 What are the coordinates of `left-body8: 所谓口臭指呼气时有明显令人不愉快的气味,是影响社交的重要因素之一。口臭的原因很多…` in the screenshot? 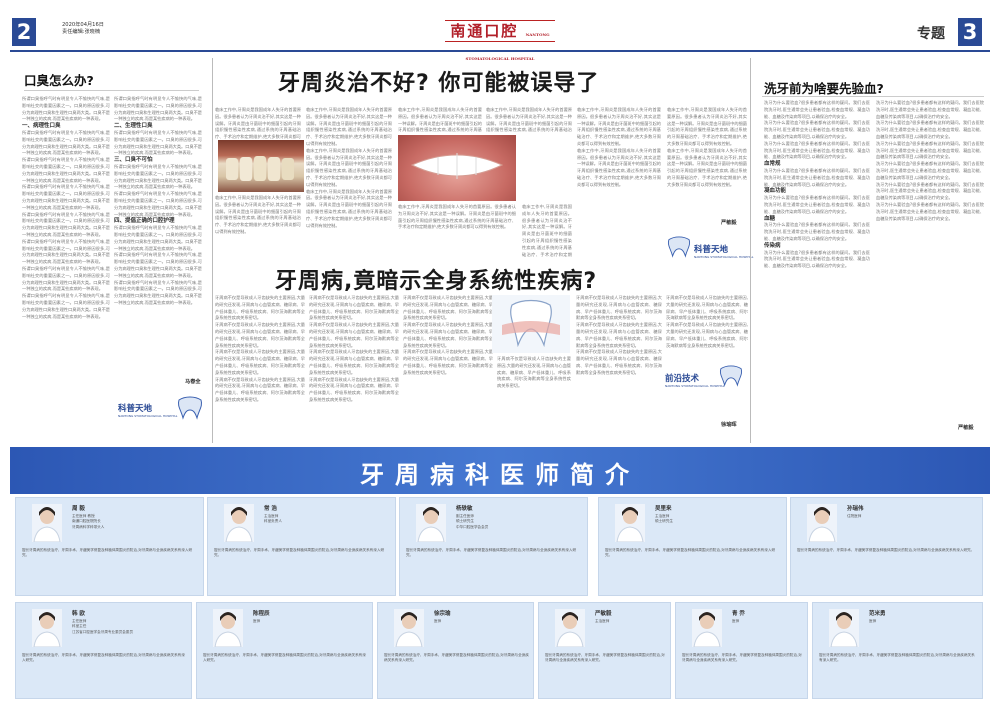 It's located at (158, 109).